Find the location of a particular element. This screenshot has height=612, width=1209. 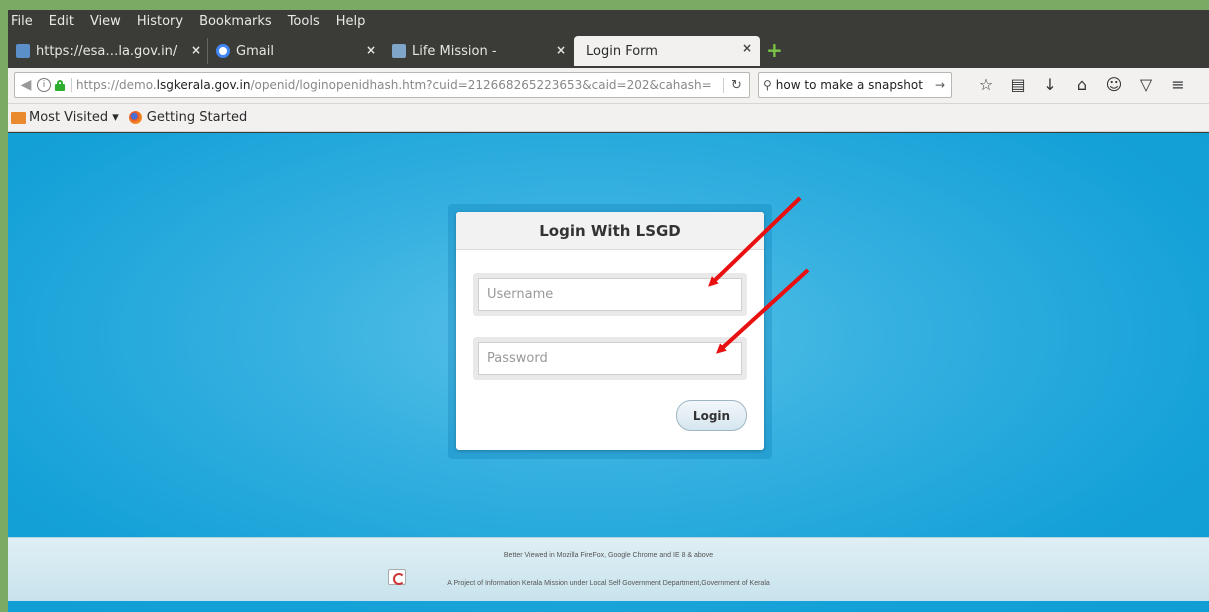

hello-icon: ☺ is located at coordinates (1114, 85).